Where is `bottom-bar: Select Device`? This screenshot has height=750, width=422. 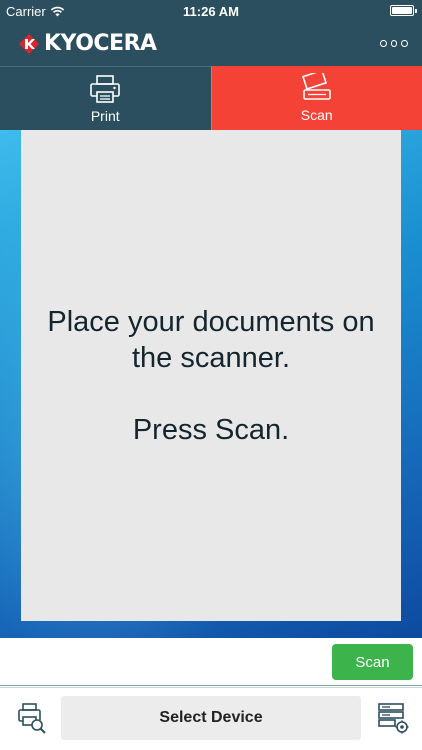 bottom-bar: Select Device is located at coordinates (211, 718).